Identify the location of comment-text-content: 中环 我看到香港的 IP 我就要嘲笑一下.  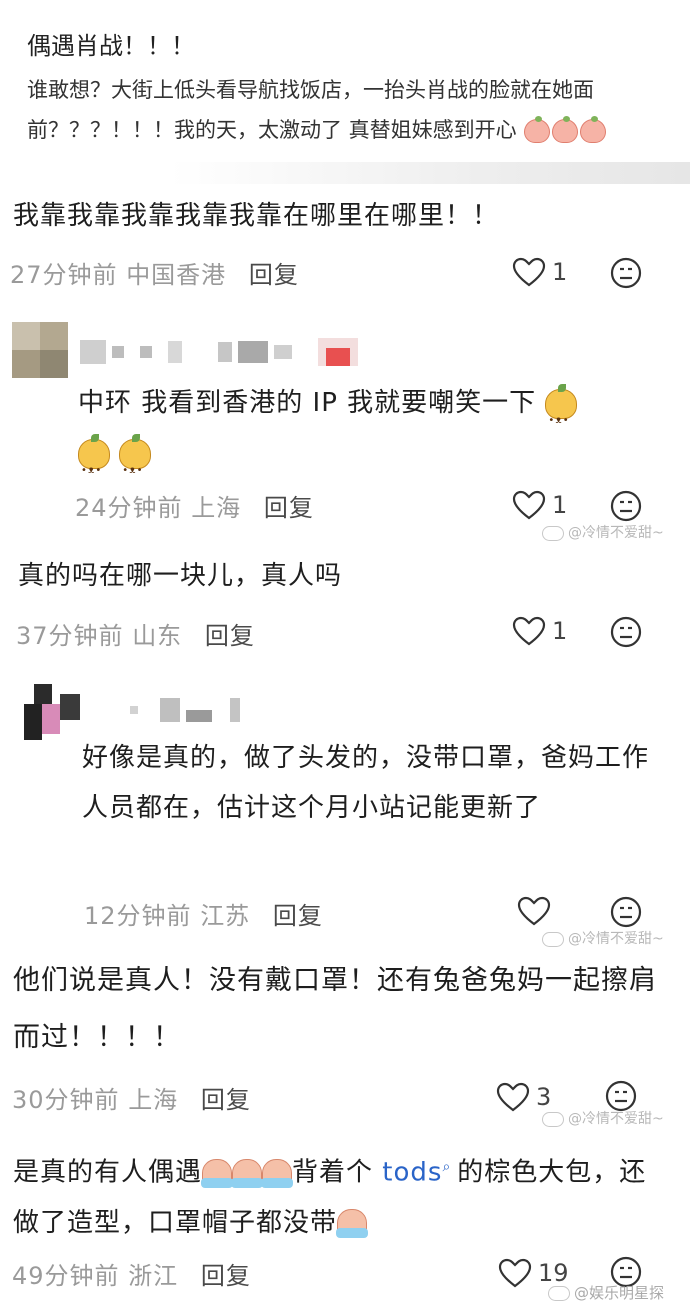
(307, 403).